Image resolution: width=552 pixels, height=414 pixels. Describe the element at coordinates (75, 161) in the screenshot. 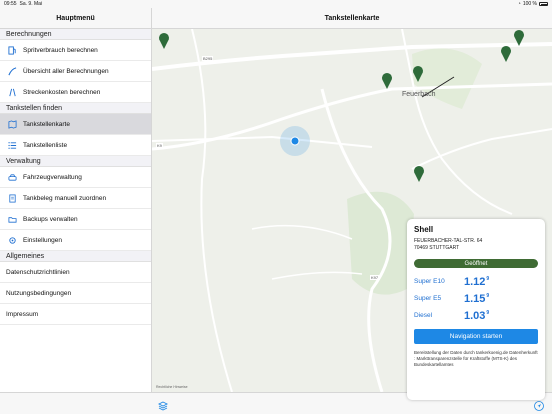

I see `section-verwaltung: Verwaltung` at that location.